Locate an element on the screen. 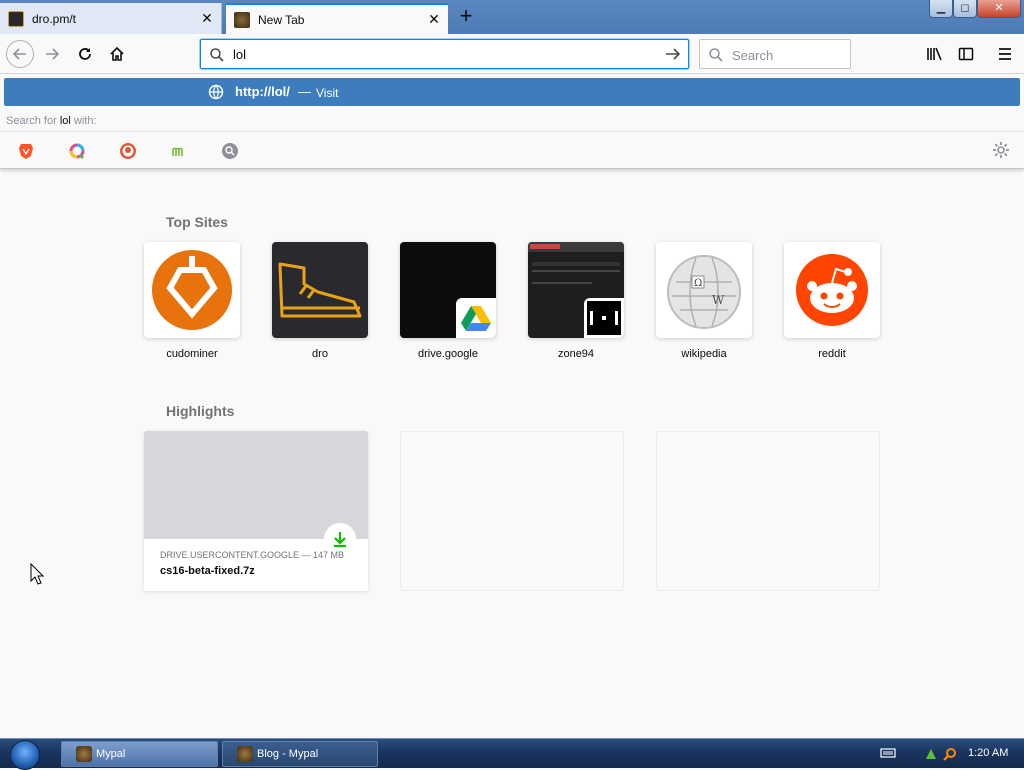 The height and width of the screenshot is (770, 1024). home-icon is located at coordinates (117, 53).